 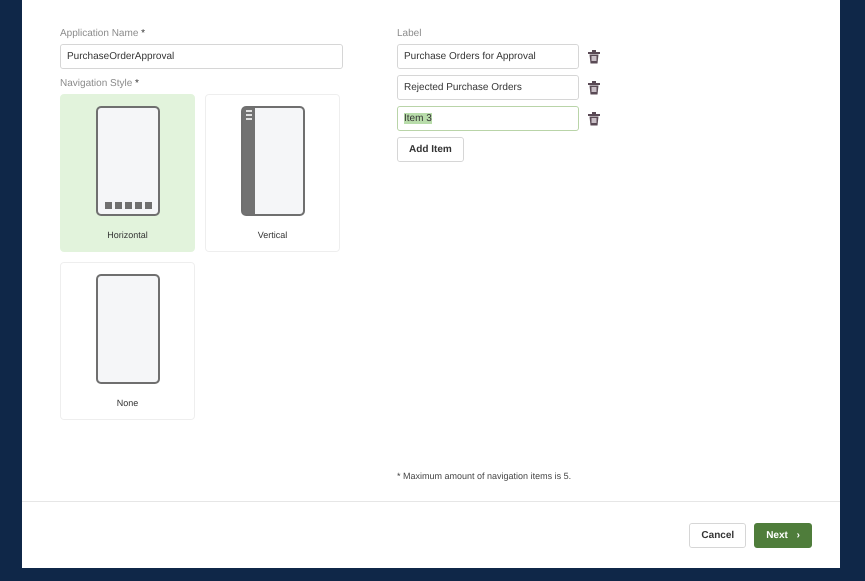 What do you see at coordinates (717, 535) in the screenshot?
I see `cancel-button: Cancel` at bounding box center [717, 535].